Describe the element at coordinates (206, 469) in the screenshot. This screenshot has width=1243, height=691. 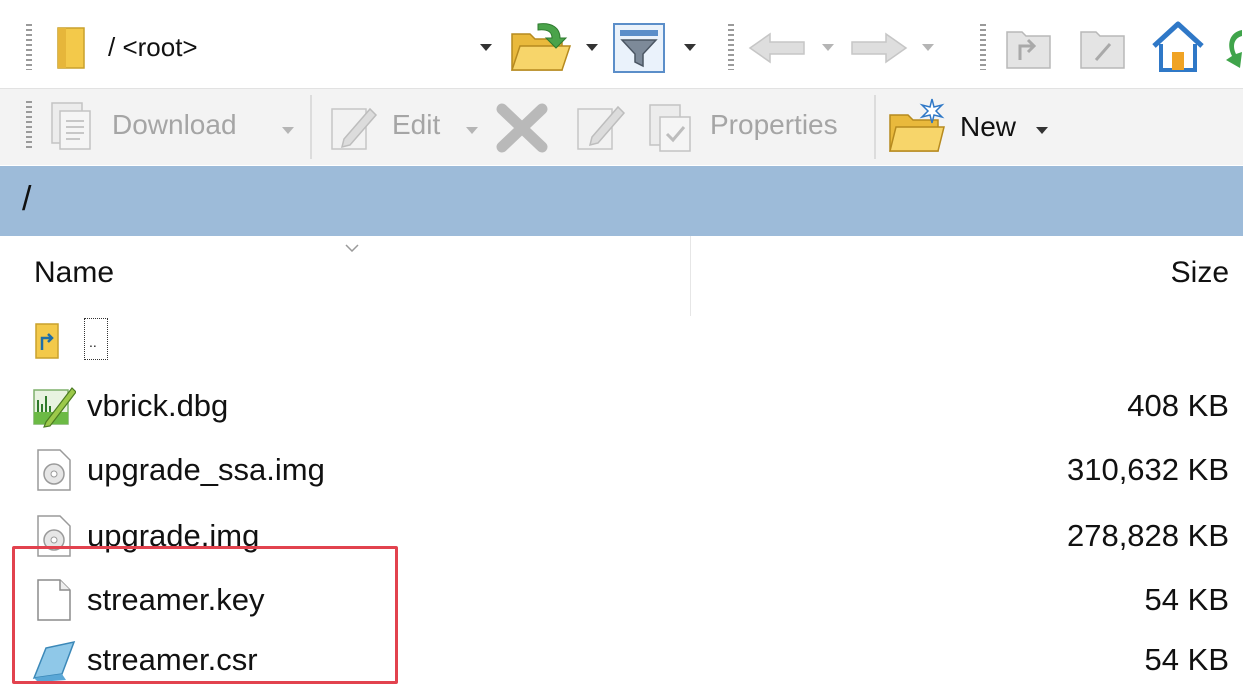
I see `file-name: upgrade_ssa.img` at that location.